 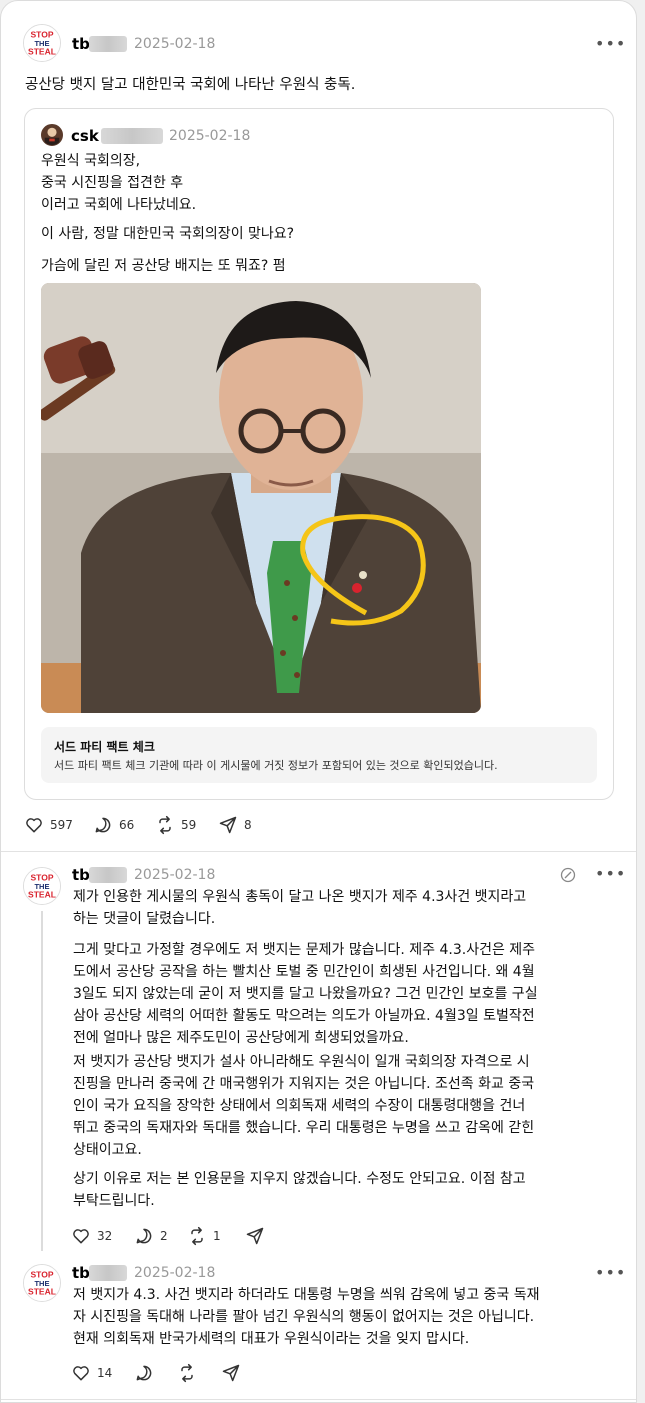 What do you see at coordinates (105, 1373) in the screenshot?
I see `like-count: 14` at bounding box center [105, 1373].